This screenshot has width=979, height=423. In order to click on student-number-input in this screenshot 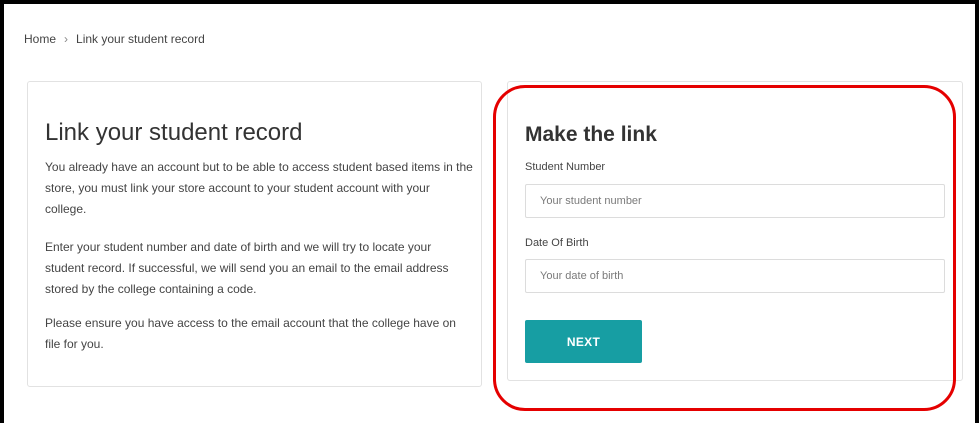, I will do `click(735, 201)`.